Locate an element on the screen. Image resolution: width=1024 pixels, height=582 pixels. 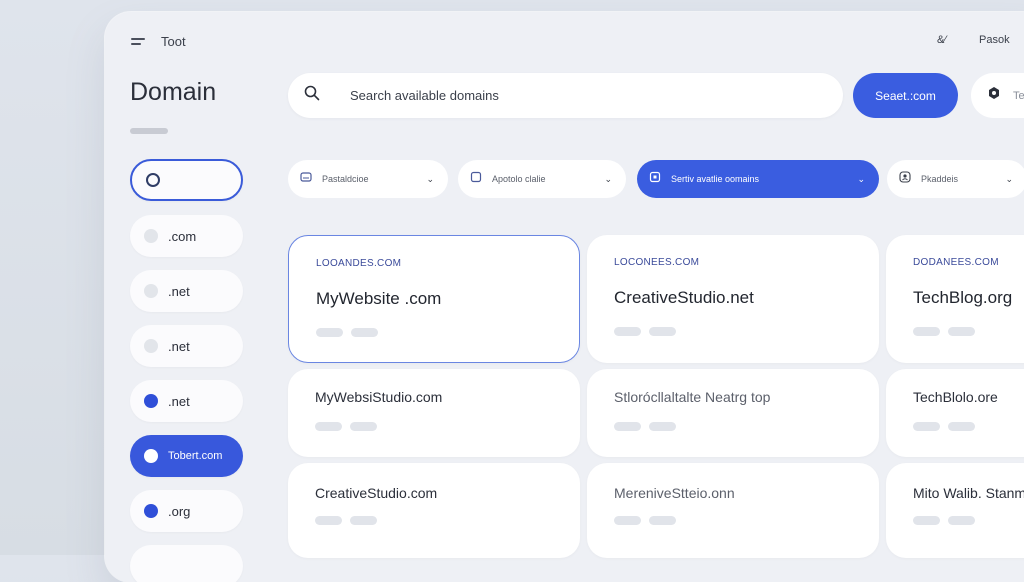
user-icon is located at coordinates (905, 179).